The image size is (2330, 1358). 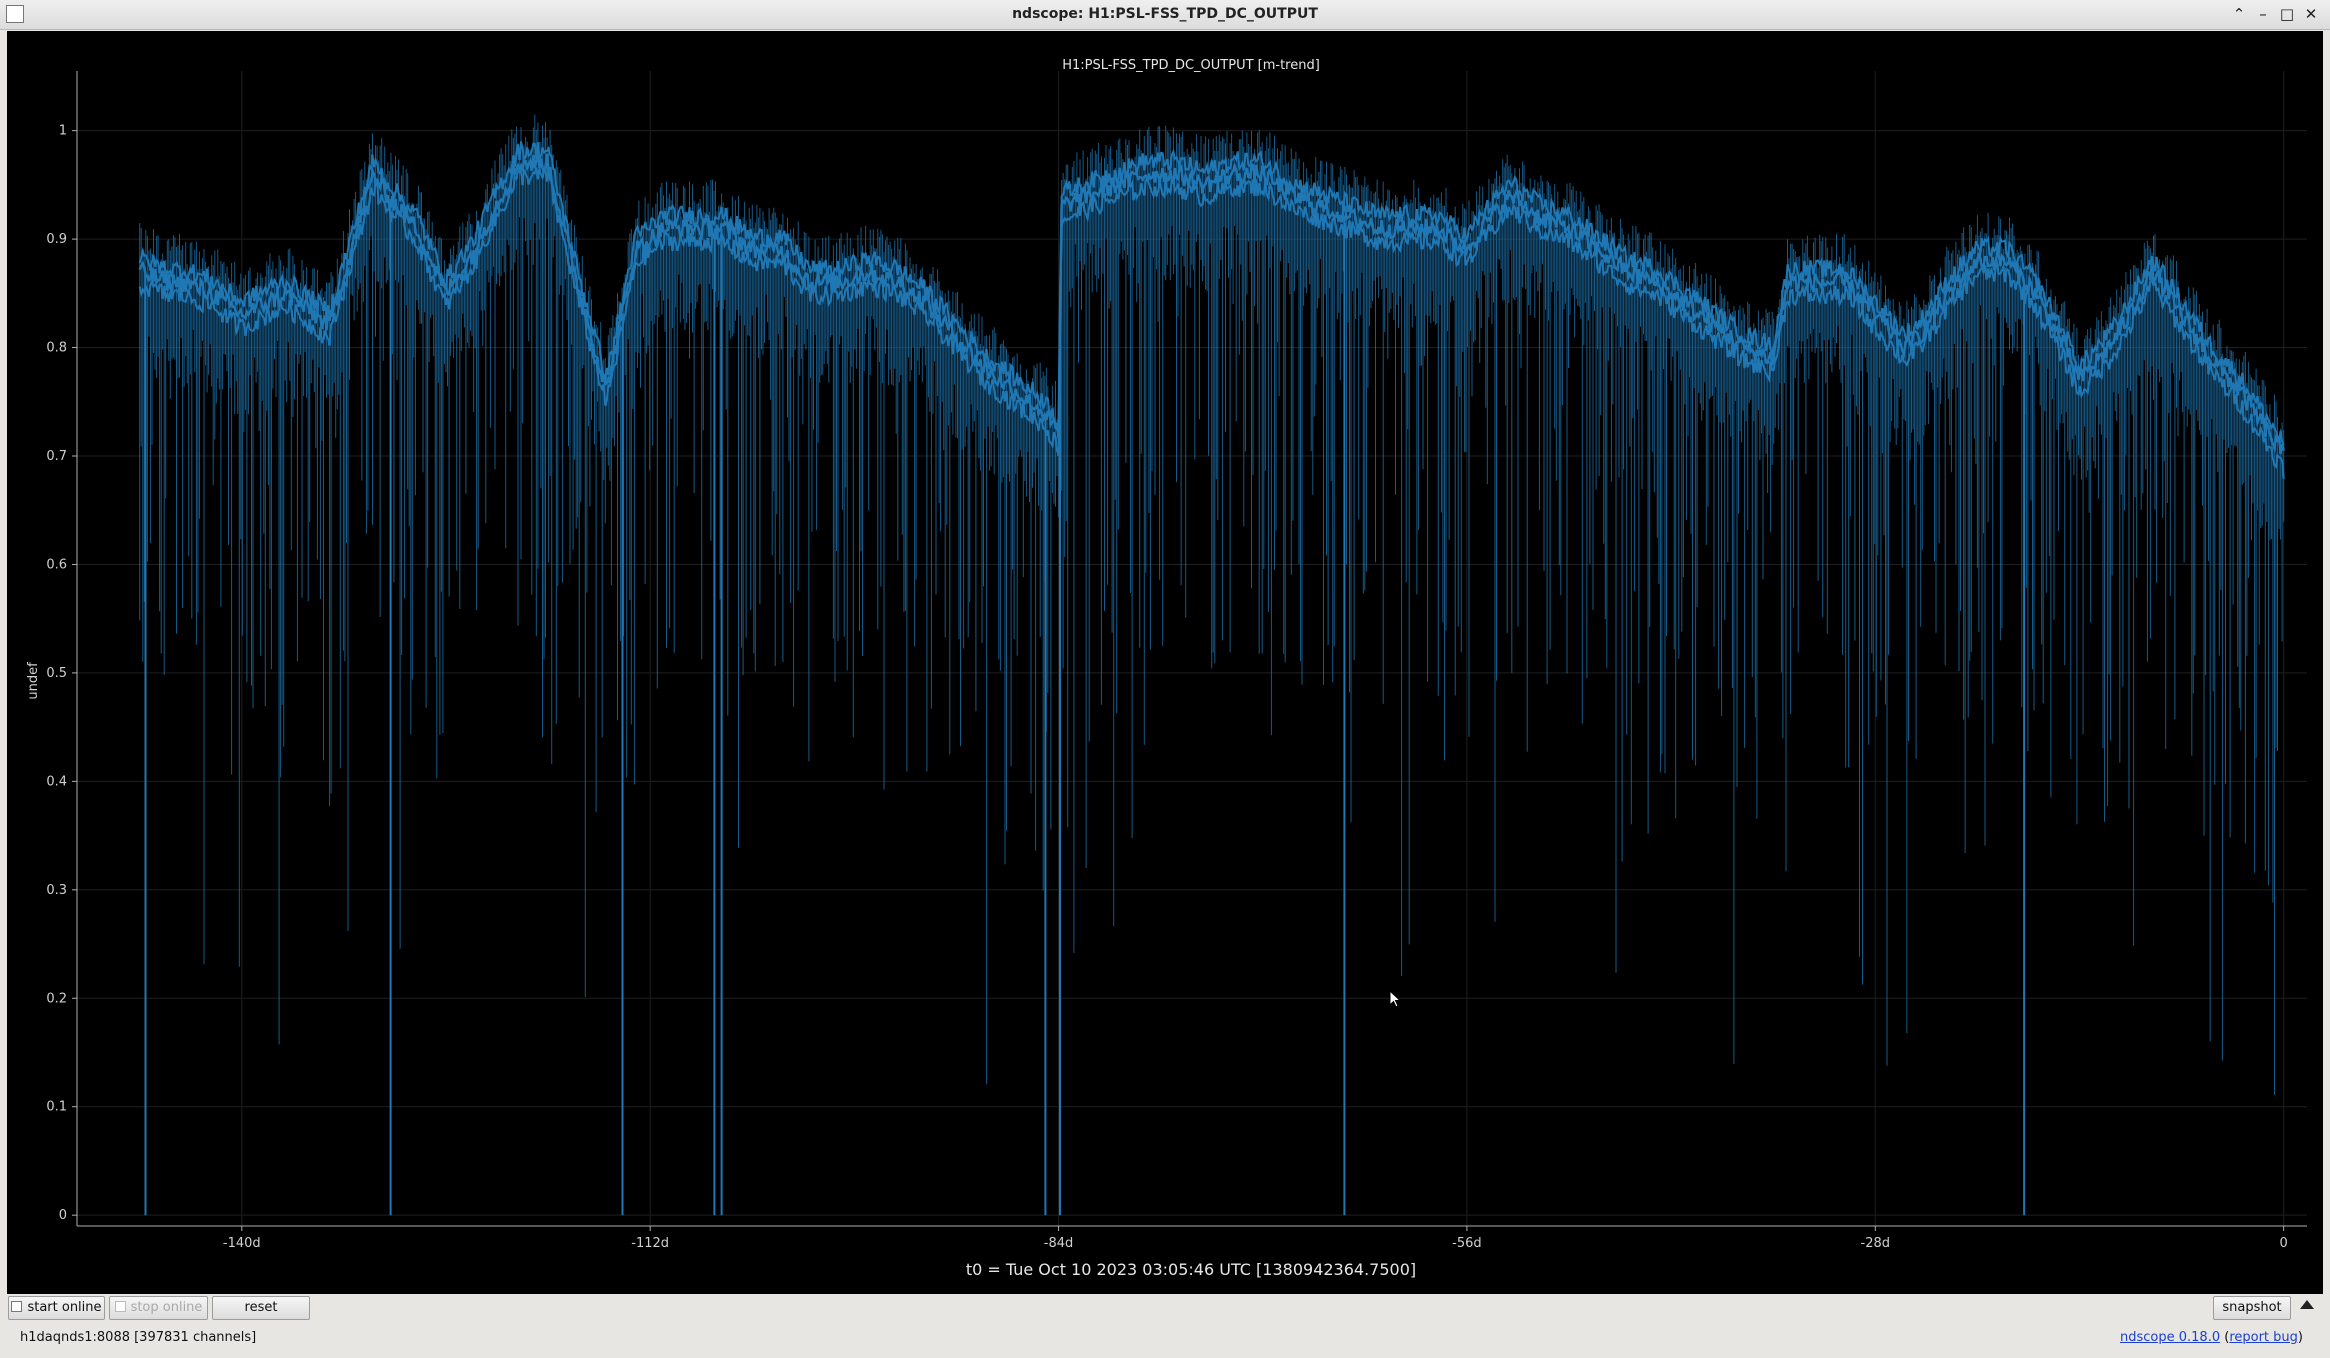 I want to click on mouse-pointer-icon, so click(x=1395, y=998).